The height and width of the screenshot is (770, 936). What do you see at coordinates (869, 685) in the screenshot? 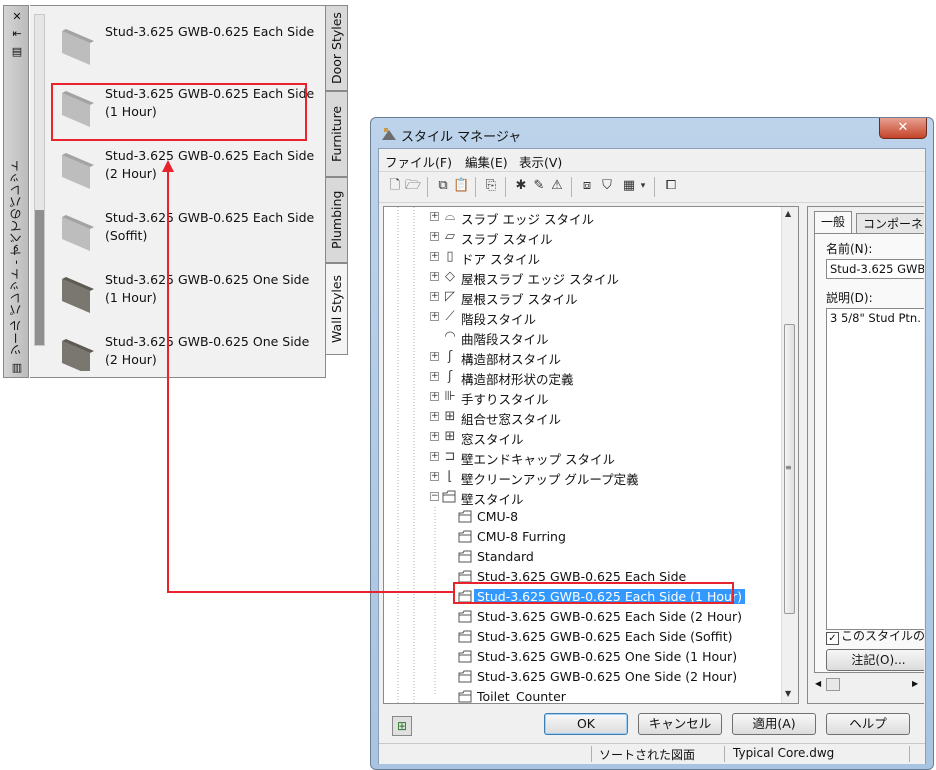
I see `panel-h-scrollbar: ◀ ▶` at bounding box center [869, 685].